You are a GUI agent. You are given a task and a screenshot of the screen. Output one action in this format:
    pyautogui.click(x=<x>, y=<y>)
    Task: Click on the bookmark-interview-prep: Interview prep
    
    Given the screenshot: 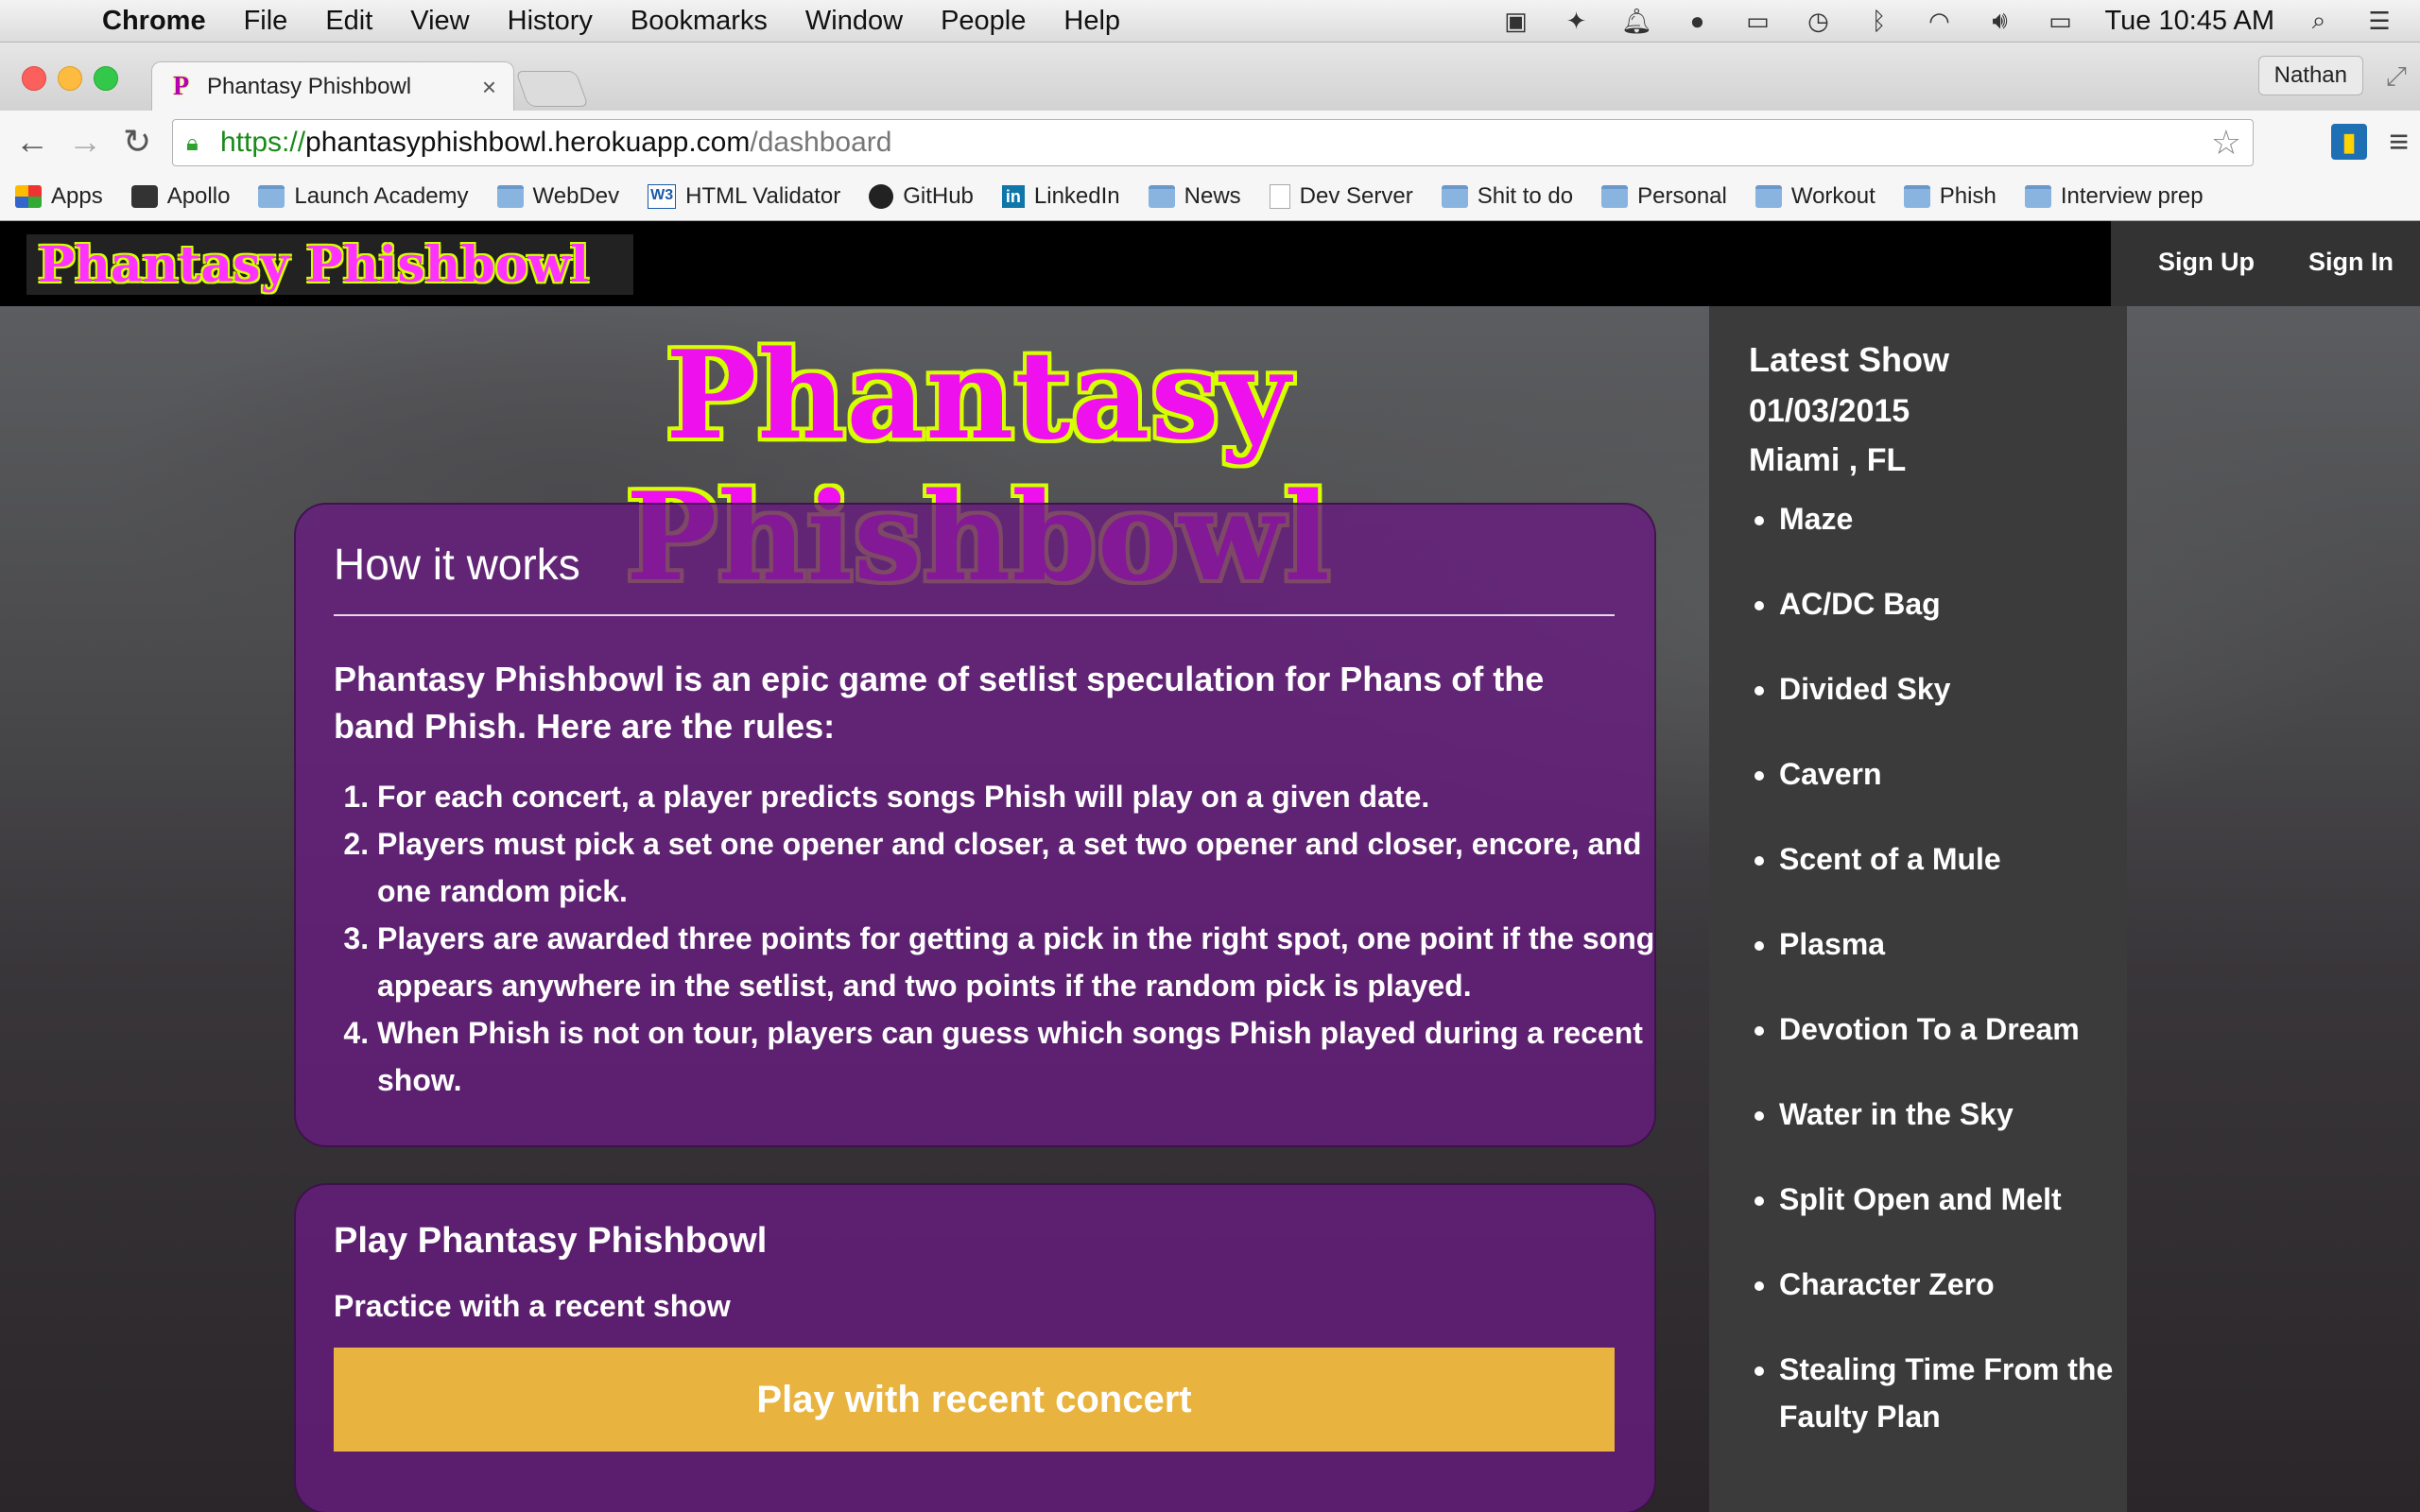 What is the action you would take?
    pyautogui.click(x=2114, y=196)
    